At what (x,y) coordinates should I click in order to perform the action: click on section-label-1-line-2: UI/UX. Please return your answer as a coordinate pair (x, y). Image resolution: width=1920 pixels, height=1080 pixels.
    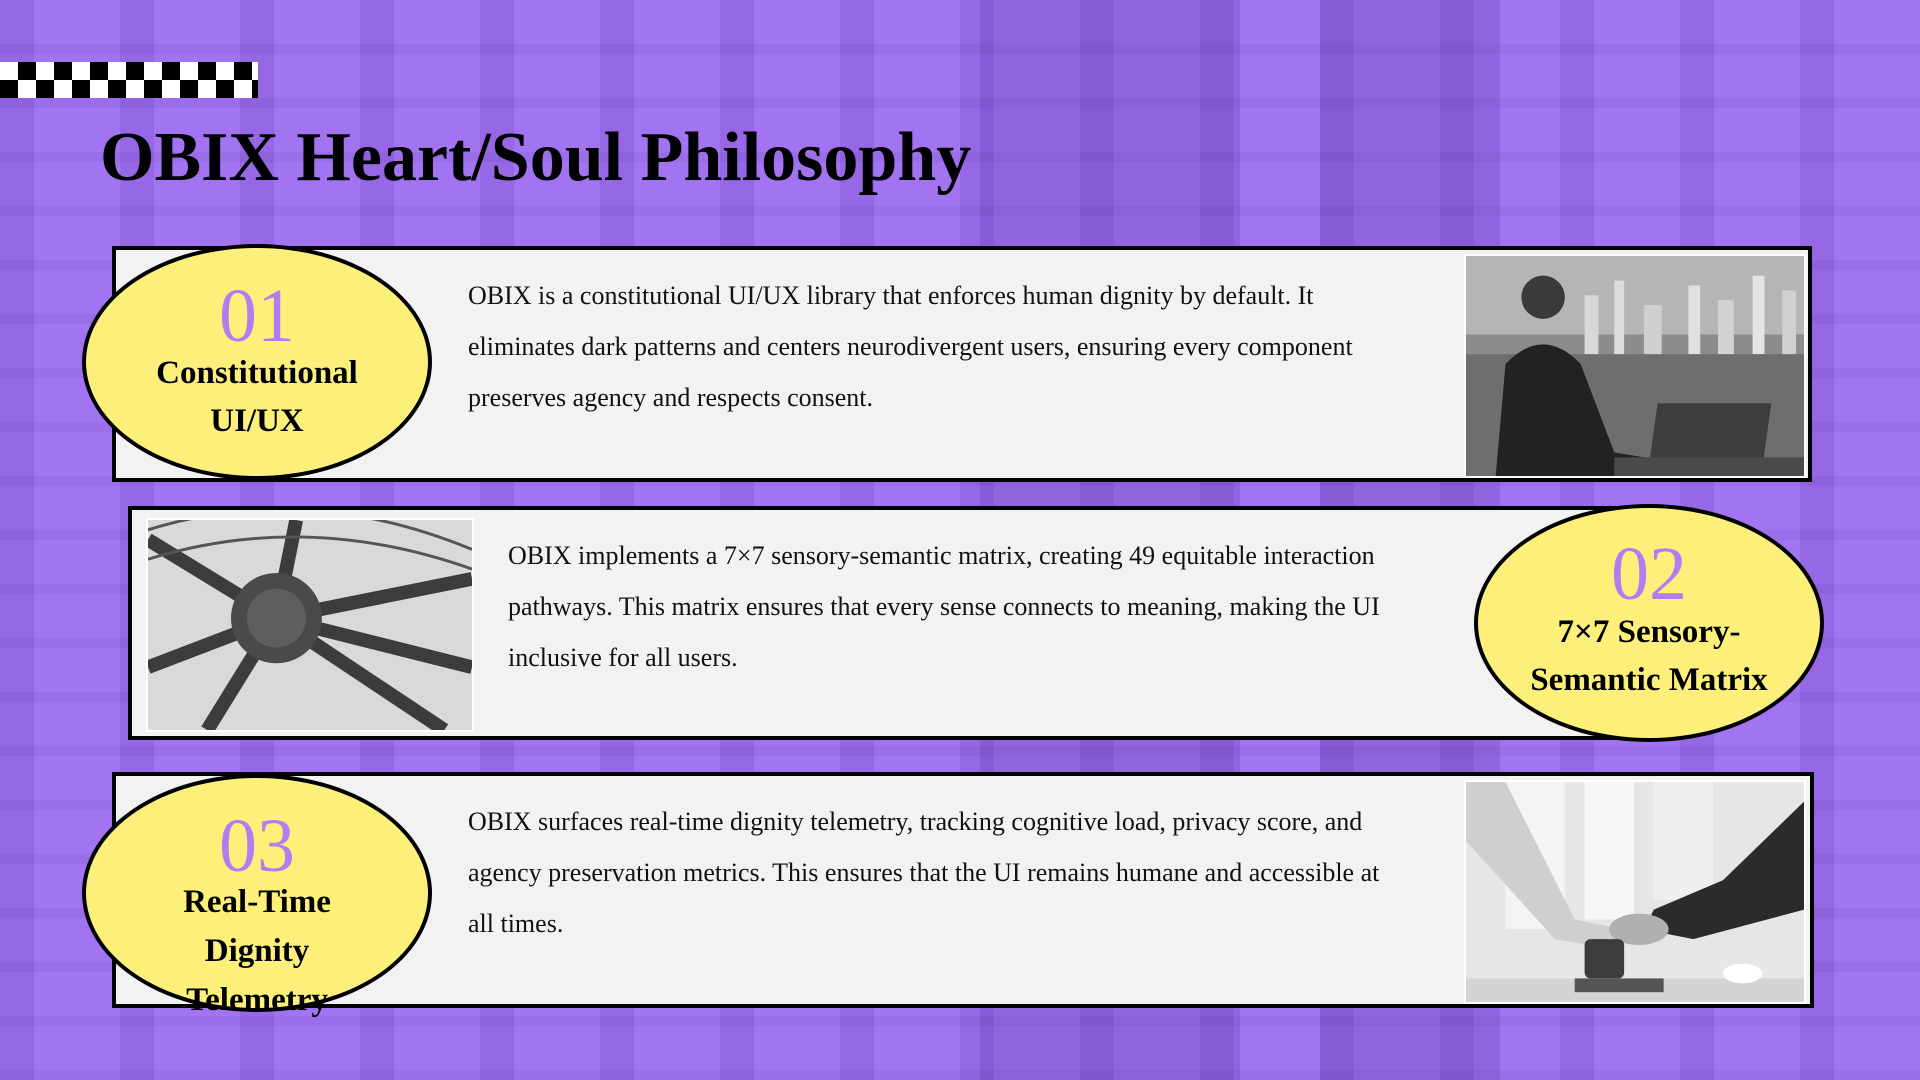
    Looking at the image, I should click on (257, 421).